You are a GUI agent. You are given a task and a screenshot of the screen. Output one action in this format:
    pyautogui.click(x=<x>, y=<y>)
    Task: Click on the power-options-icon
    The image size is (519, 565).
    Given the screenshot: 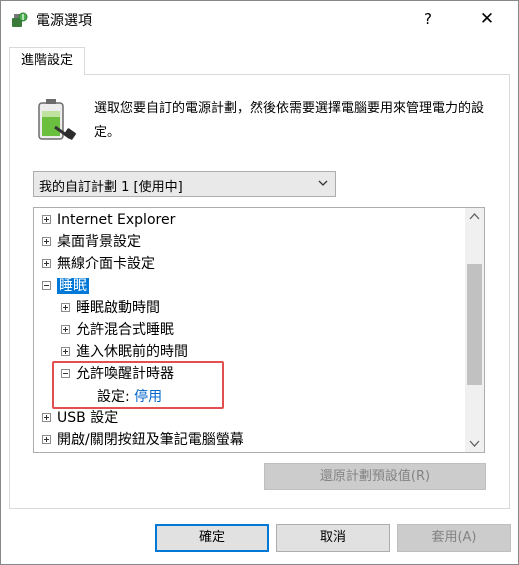 What is the action you would take?
    pyautogui.click(x=20, y=19)
    